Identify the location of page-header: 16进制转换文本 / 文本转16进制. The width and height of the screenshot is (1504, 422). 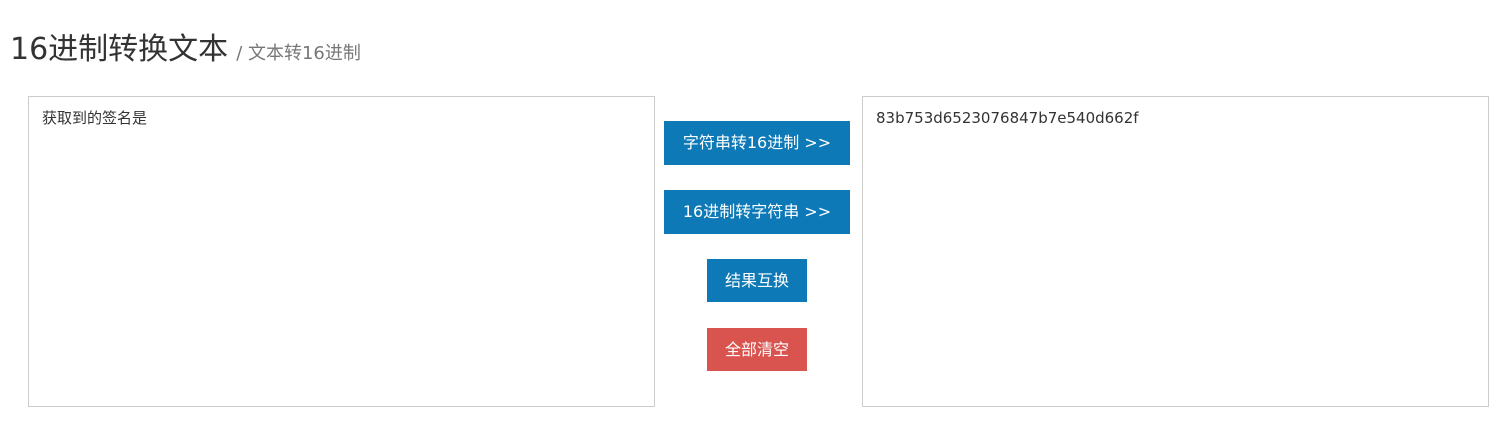
(185, 46).